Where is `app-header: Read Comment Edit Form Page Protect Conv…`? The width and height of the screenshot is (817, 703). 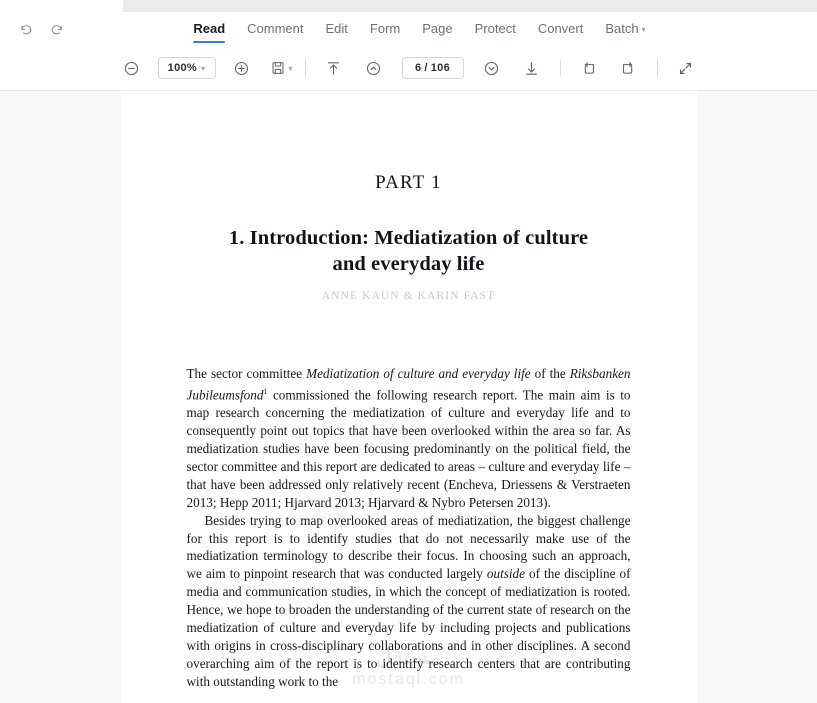 app-header: Read Comment Edit Form Page Protect Conv… is located at coordinates (408, 51).